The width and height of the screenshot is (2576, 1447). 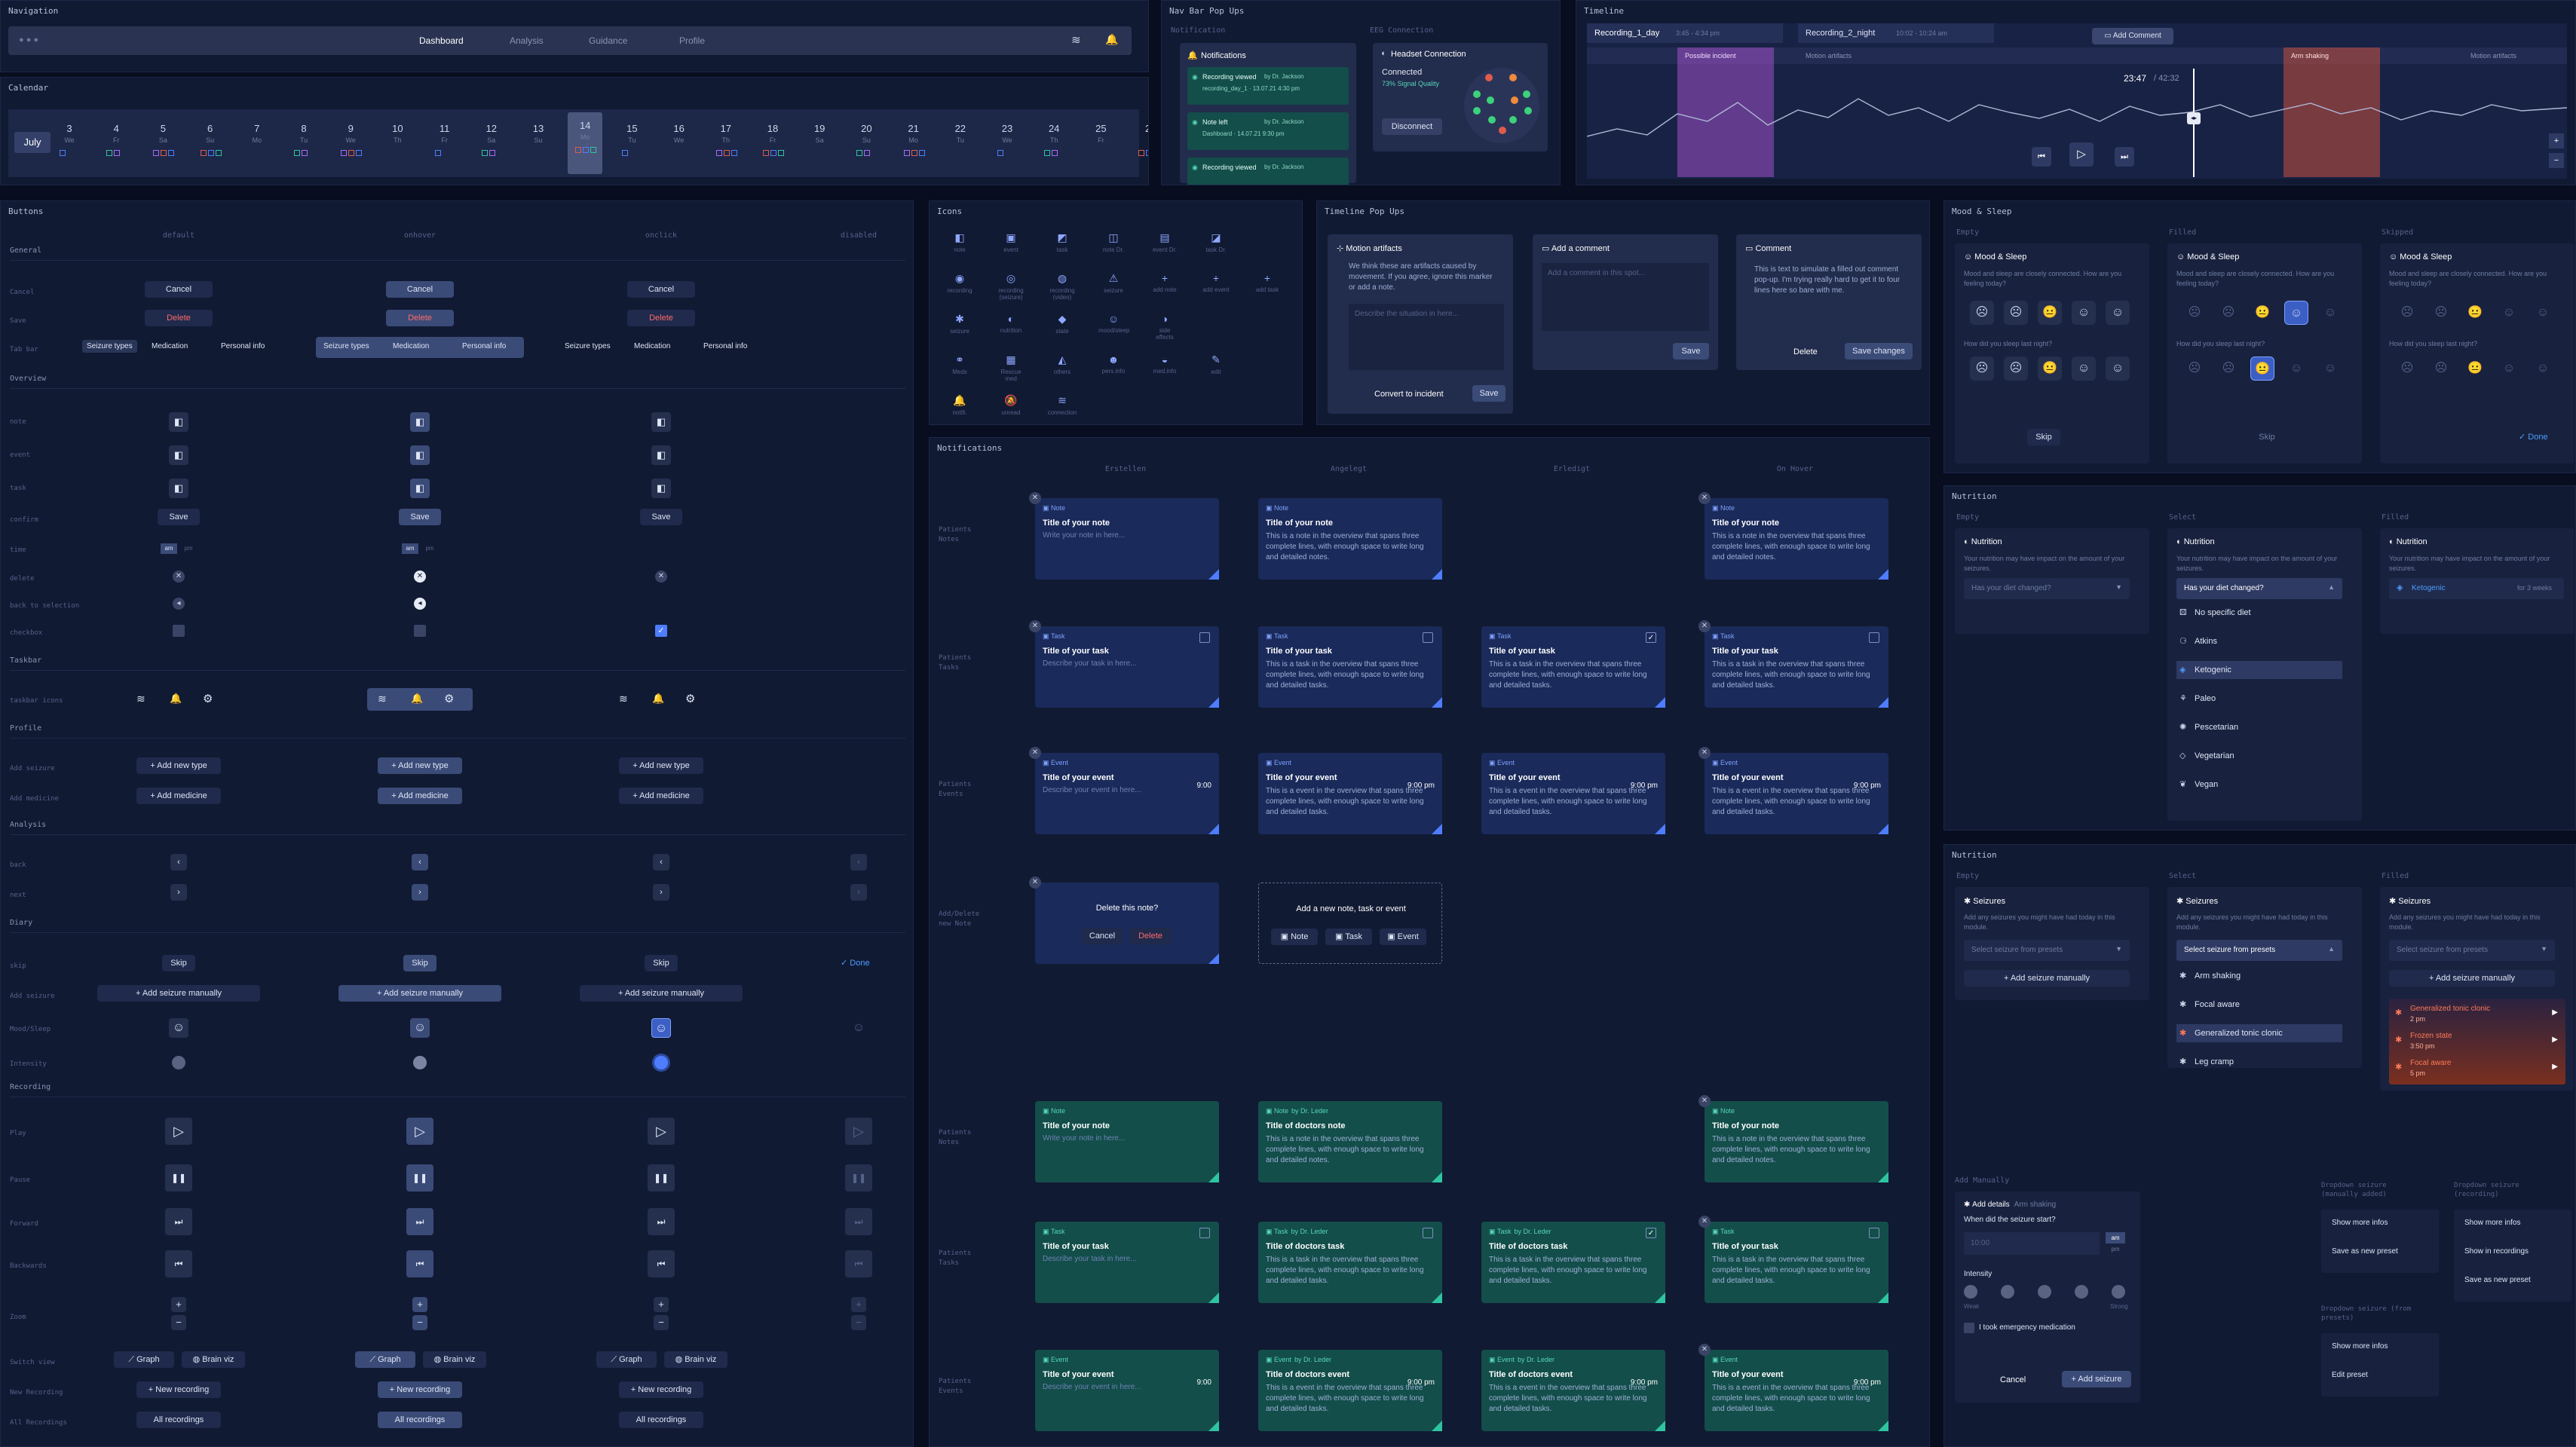 What do you see at coordinates (2477, 1068) in the screenshot?
I see `filled-seizure-item: ✱ Focal aware 5 pm ▶` at bounding box center [2477, 1068].